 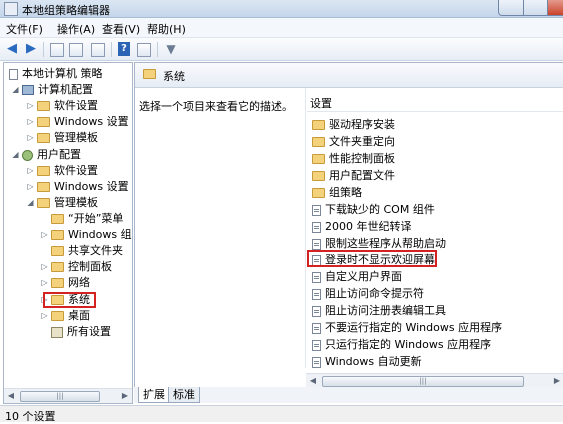 What do you see at coordinates (379, 311) in the screenshot?
I see `policy-item: 阻止访问注册表编辑工具` at bounding box center [379, 311].